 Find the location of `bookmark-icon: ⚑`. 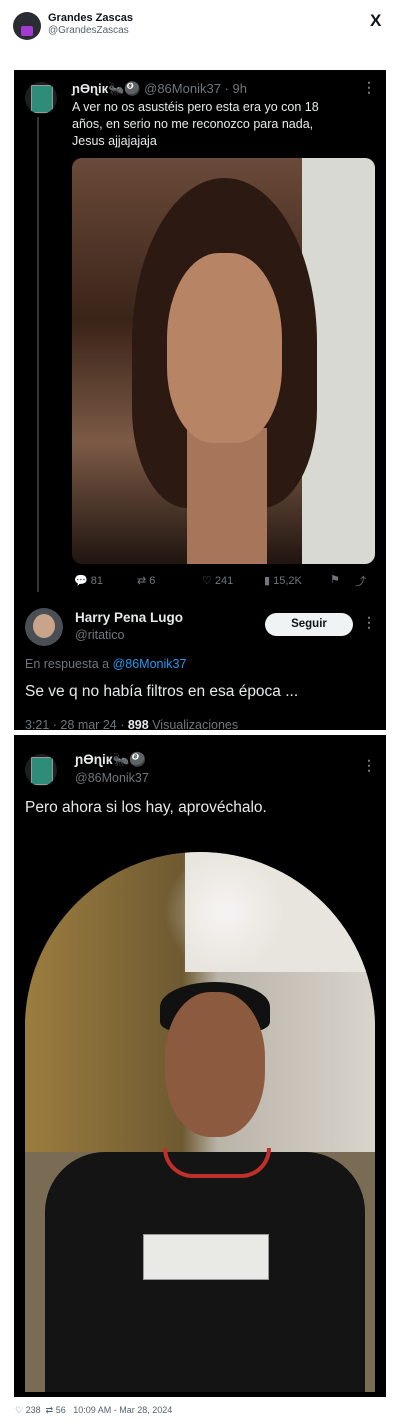

bookmark-icon: ⚑ is located at coordinates (335, 579).